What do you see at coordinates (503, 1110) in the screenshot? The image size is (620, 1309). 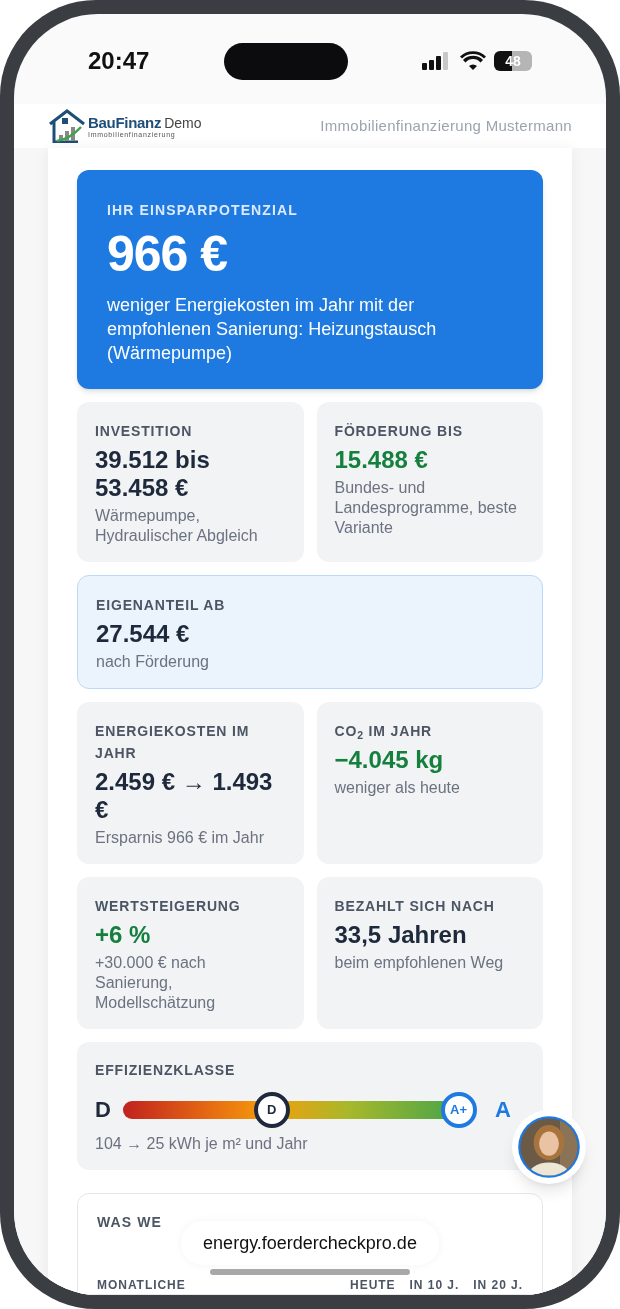 I see `class-to: A` at bounding box center [503, 1110].